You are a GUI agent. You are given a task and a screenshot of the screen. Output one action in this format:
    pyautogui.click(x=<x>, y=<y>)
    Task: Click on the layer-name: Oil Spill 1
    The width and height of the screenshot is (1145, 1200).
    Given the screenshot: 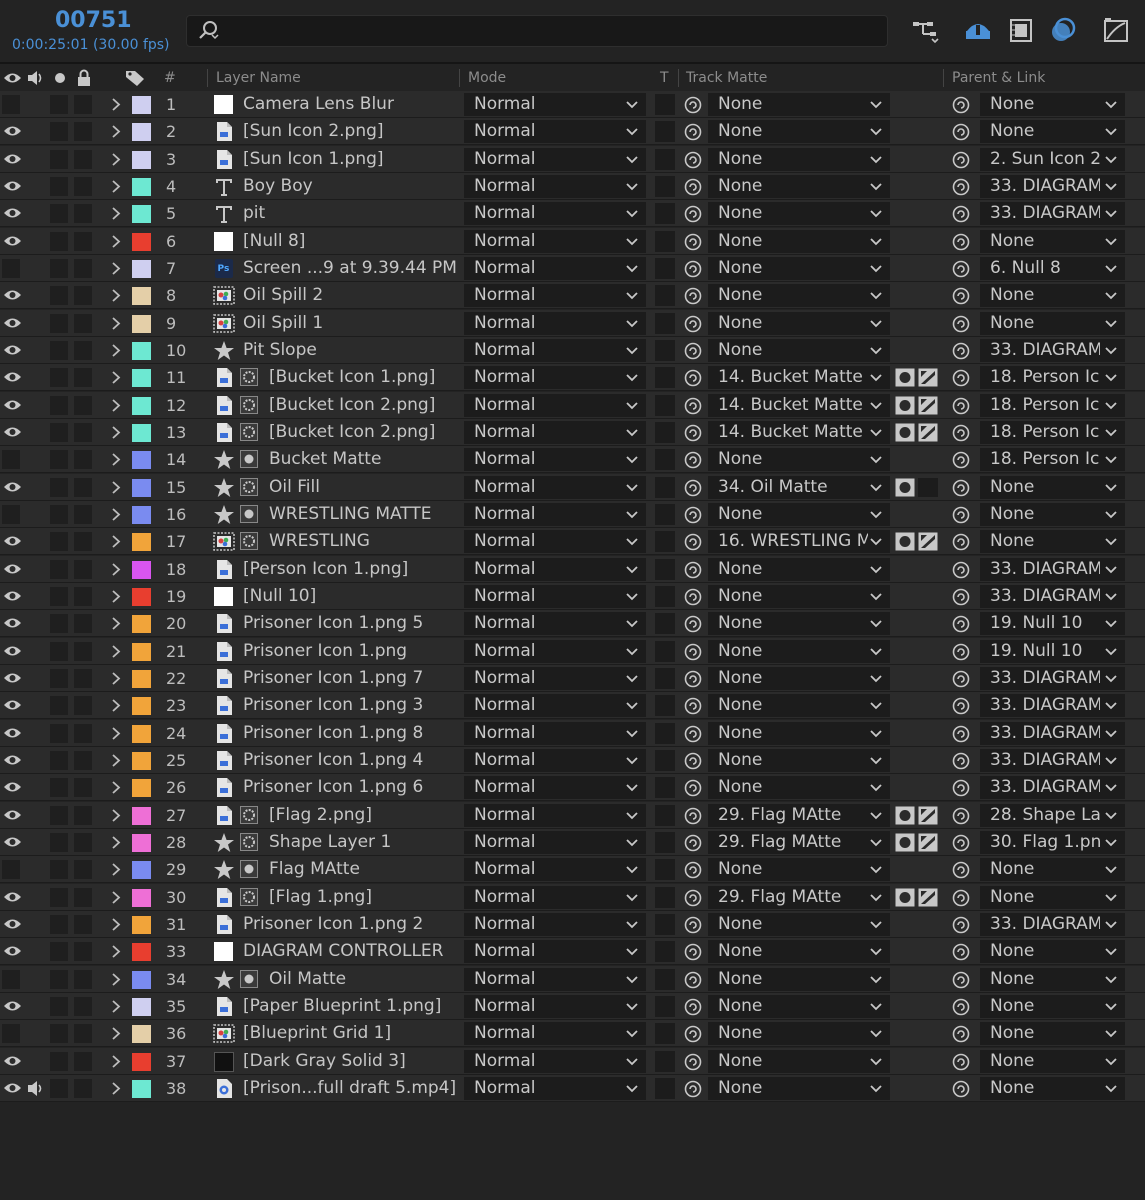 What is the action you would take?
    pyautogui.click(x=283, y=323)
    